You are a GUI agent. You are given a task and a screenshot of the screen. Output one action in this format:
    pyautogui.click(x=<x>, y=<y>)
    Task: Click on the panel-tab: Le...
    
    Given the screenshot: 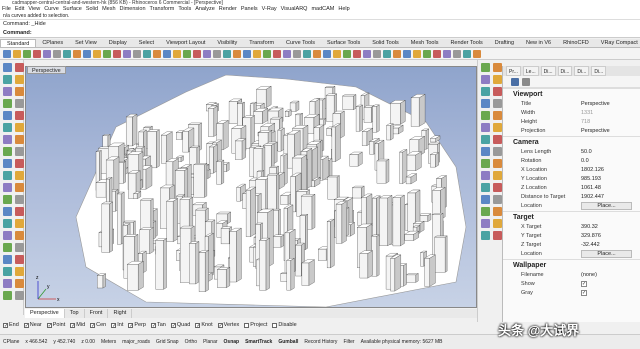 What is the action you would take?
    pyautogui.click(x=530, y=71)
    